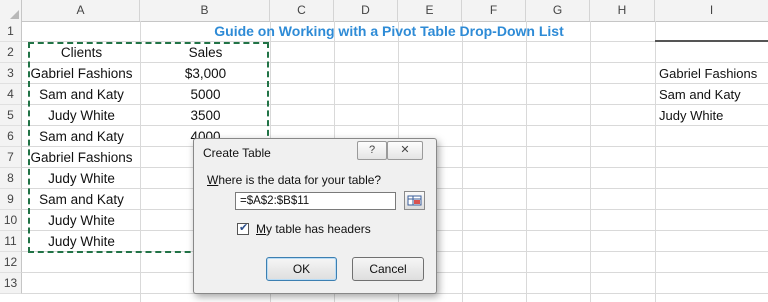  What do you see at coordinates (11, 157) in the screenshot?
I see `row-header-7: 7` at bounding box center [11, 157].